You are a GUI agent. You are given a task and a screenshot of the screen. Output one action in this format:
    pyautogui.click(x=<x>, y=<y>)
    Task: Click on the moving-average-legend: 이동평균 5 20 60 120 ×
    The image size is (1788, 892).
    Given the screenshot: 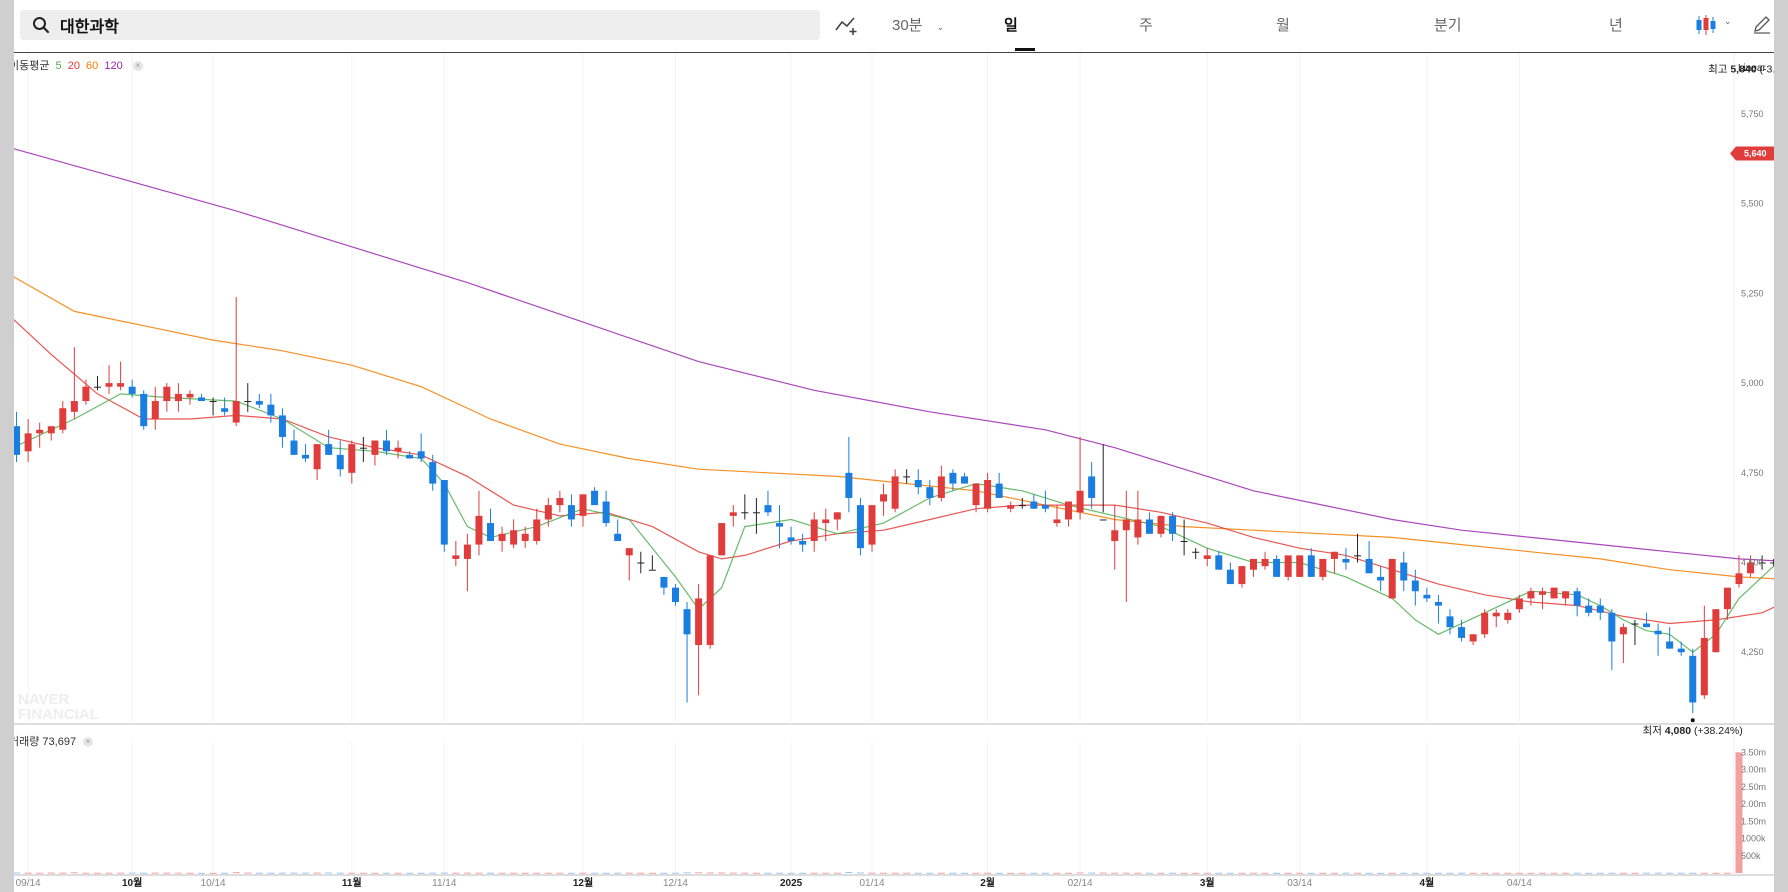 What is the action you would take?
    pyautogui.click(x=77, y=65)
    